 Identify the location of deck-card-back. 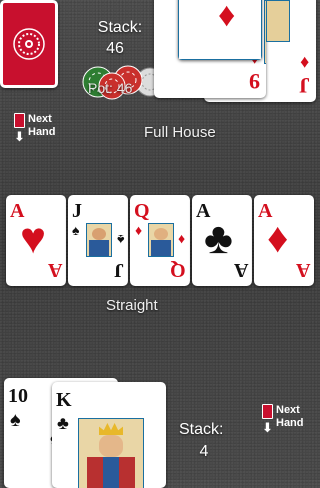
(29, 44).